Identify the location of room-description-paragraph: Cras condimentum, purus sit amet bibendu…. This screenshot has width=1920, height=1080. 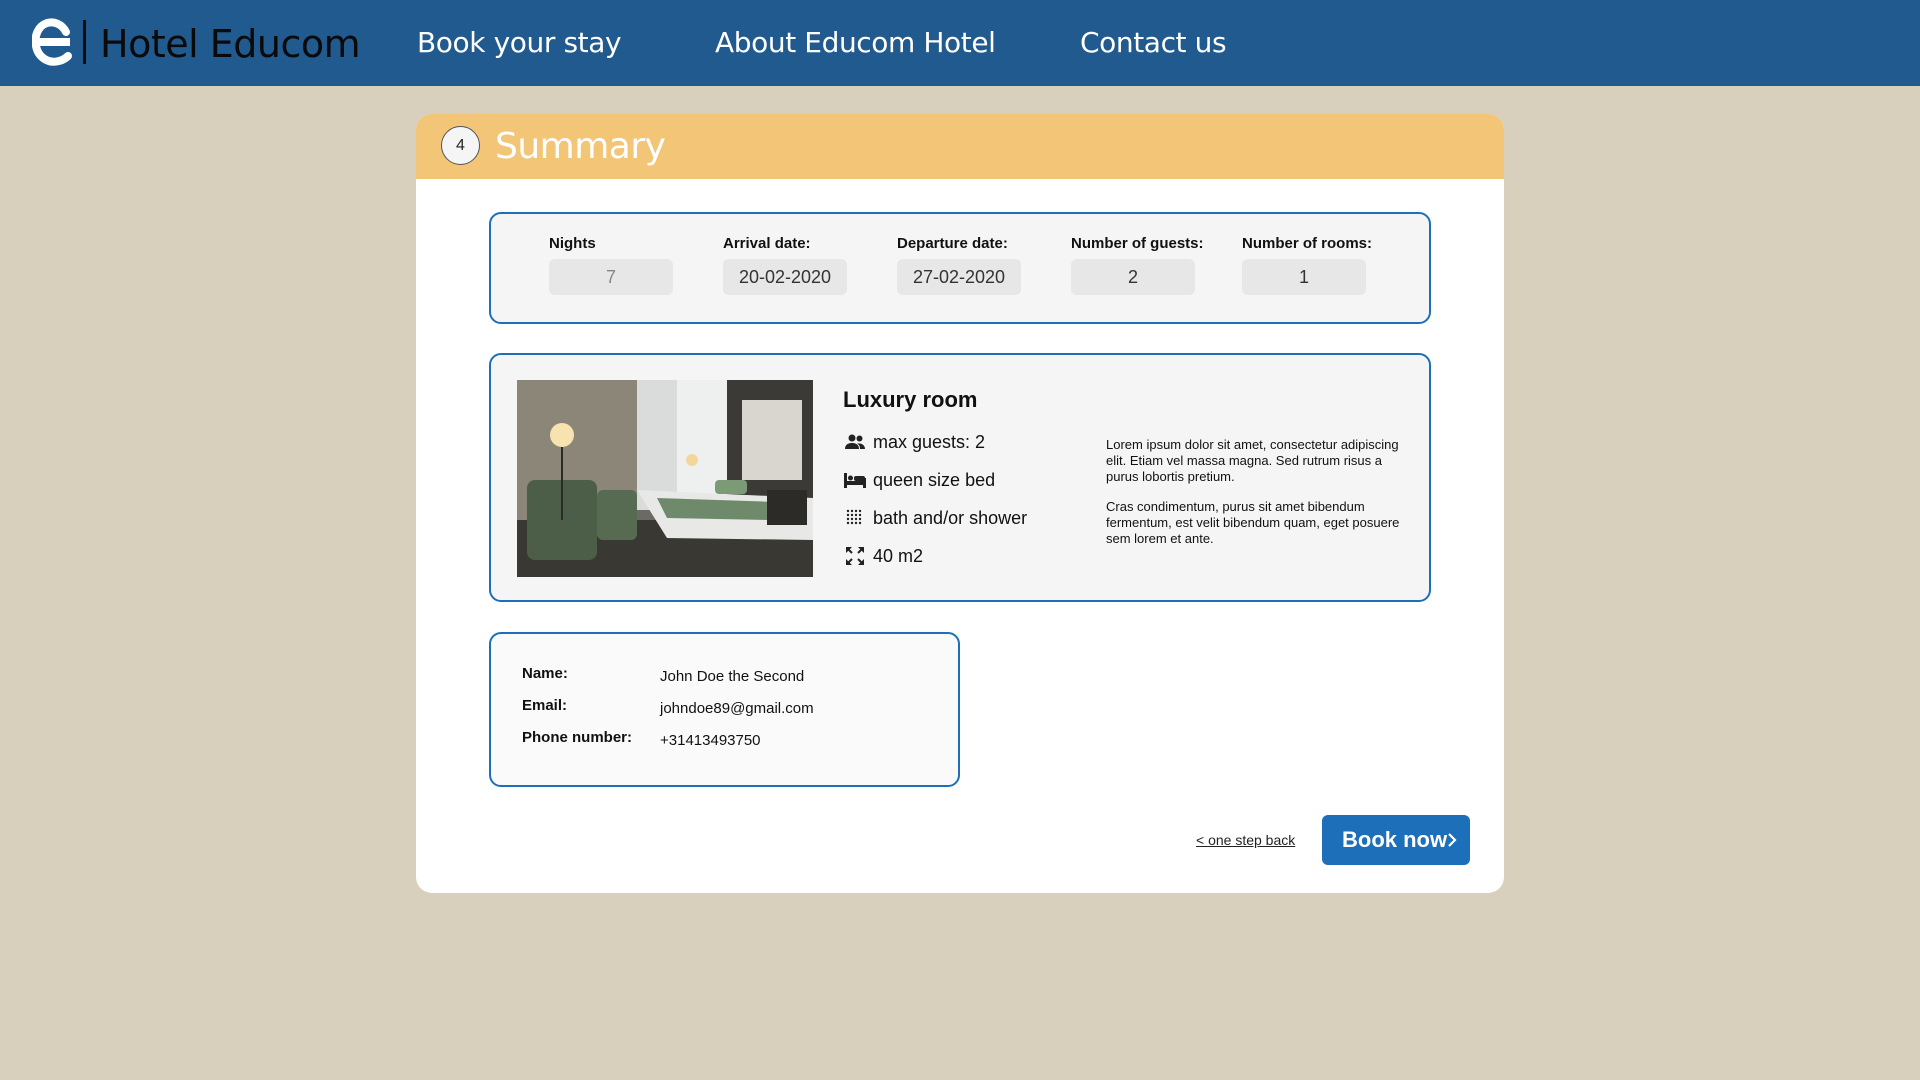
(1253, 522).